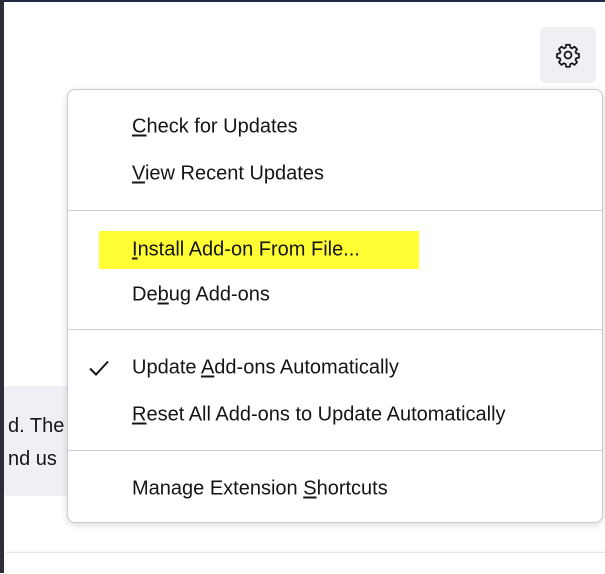  I want to click on gear-icon, so click(568, 55).